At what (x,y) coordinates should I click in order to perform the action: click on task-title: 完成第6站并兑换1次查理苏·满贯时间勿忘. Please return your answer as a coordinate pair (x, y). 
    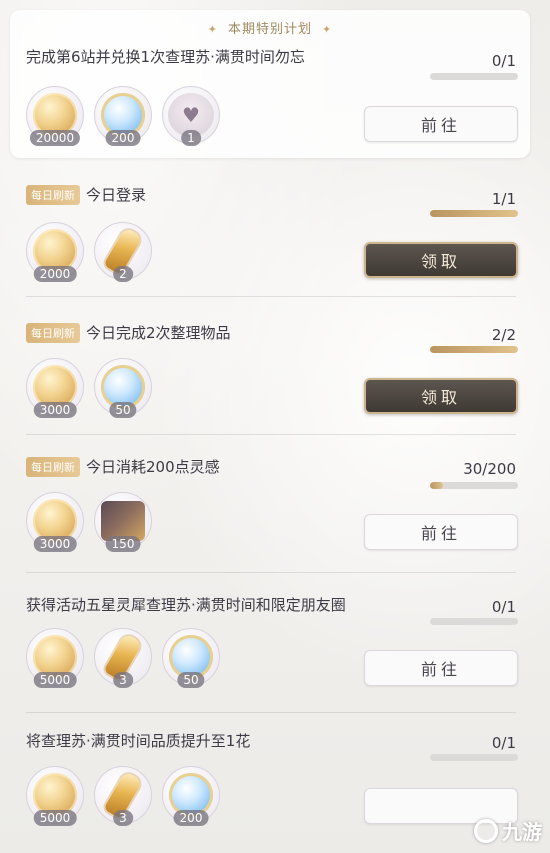
    Looking at the image, I should click on (165, 57).